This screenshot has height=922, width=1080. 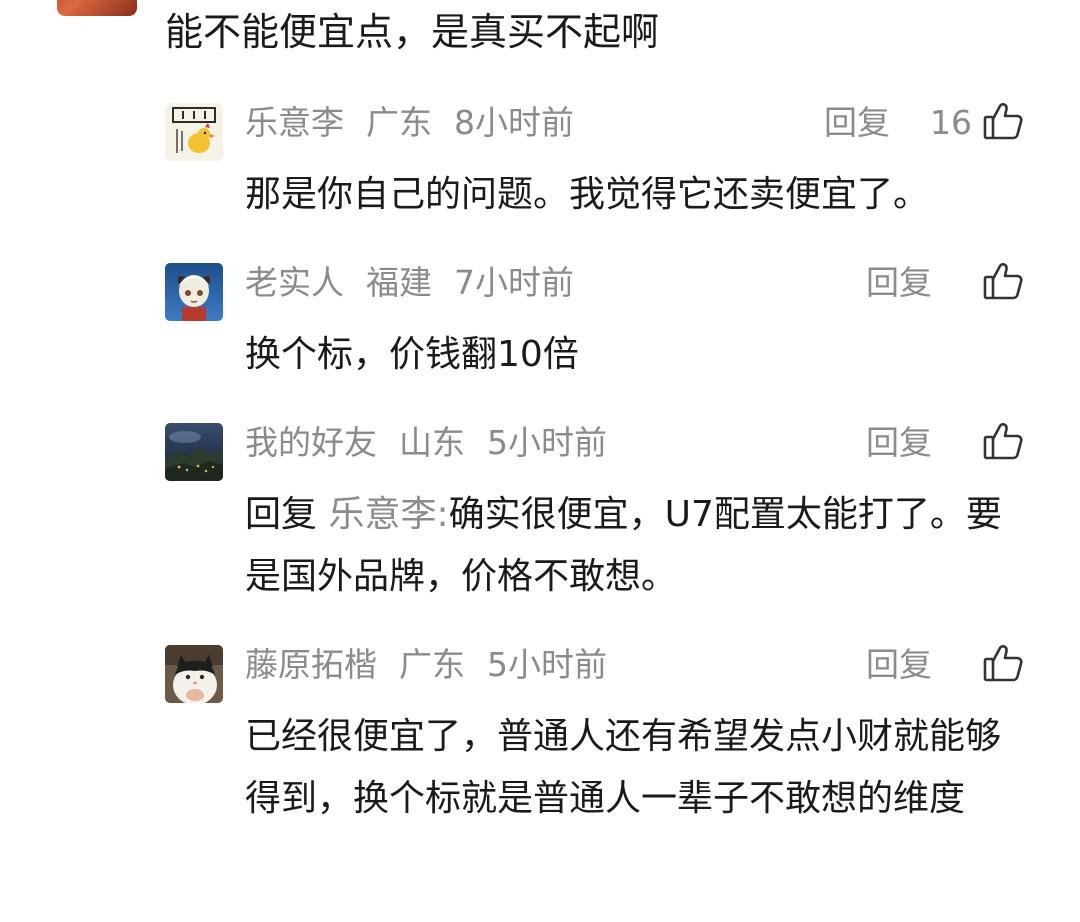 I want to click on timestamp: 7小时前, so click(x=514, y=282).